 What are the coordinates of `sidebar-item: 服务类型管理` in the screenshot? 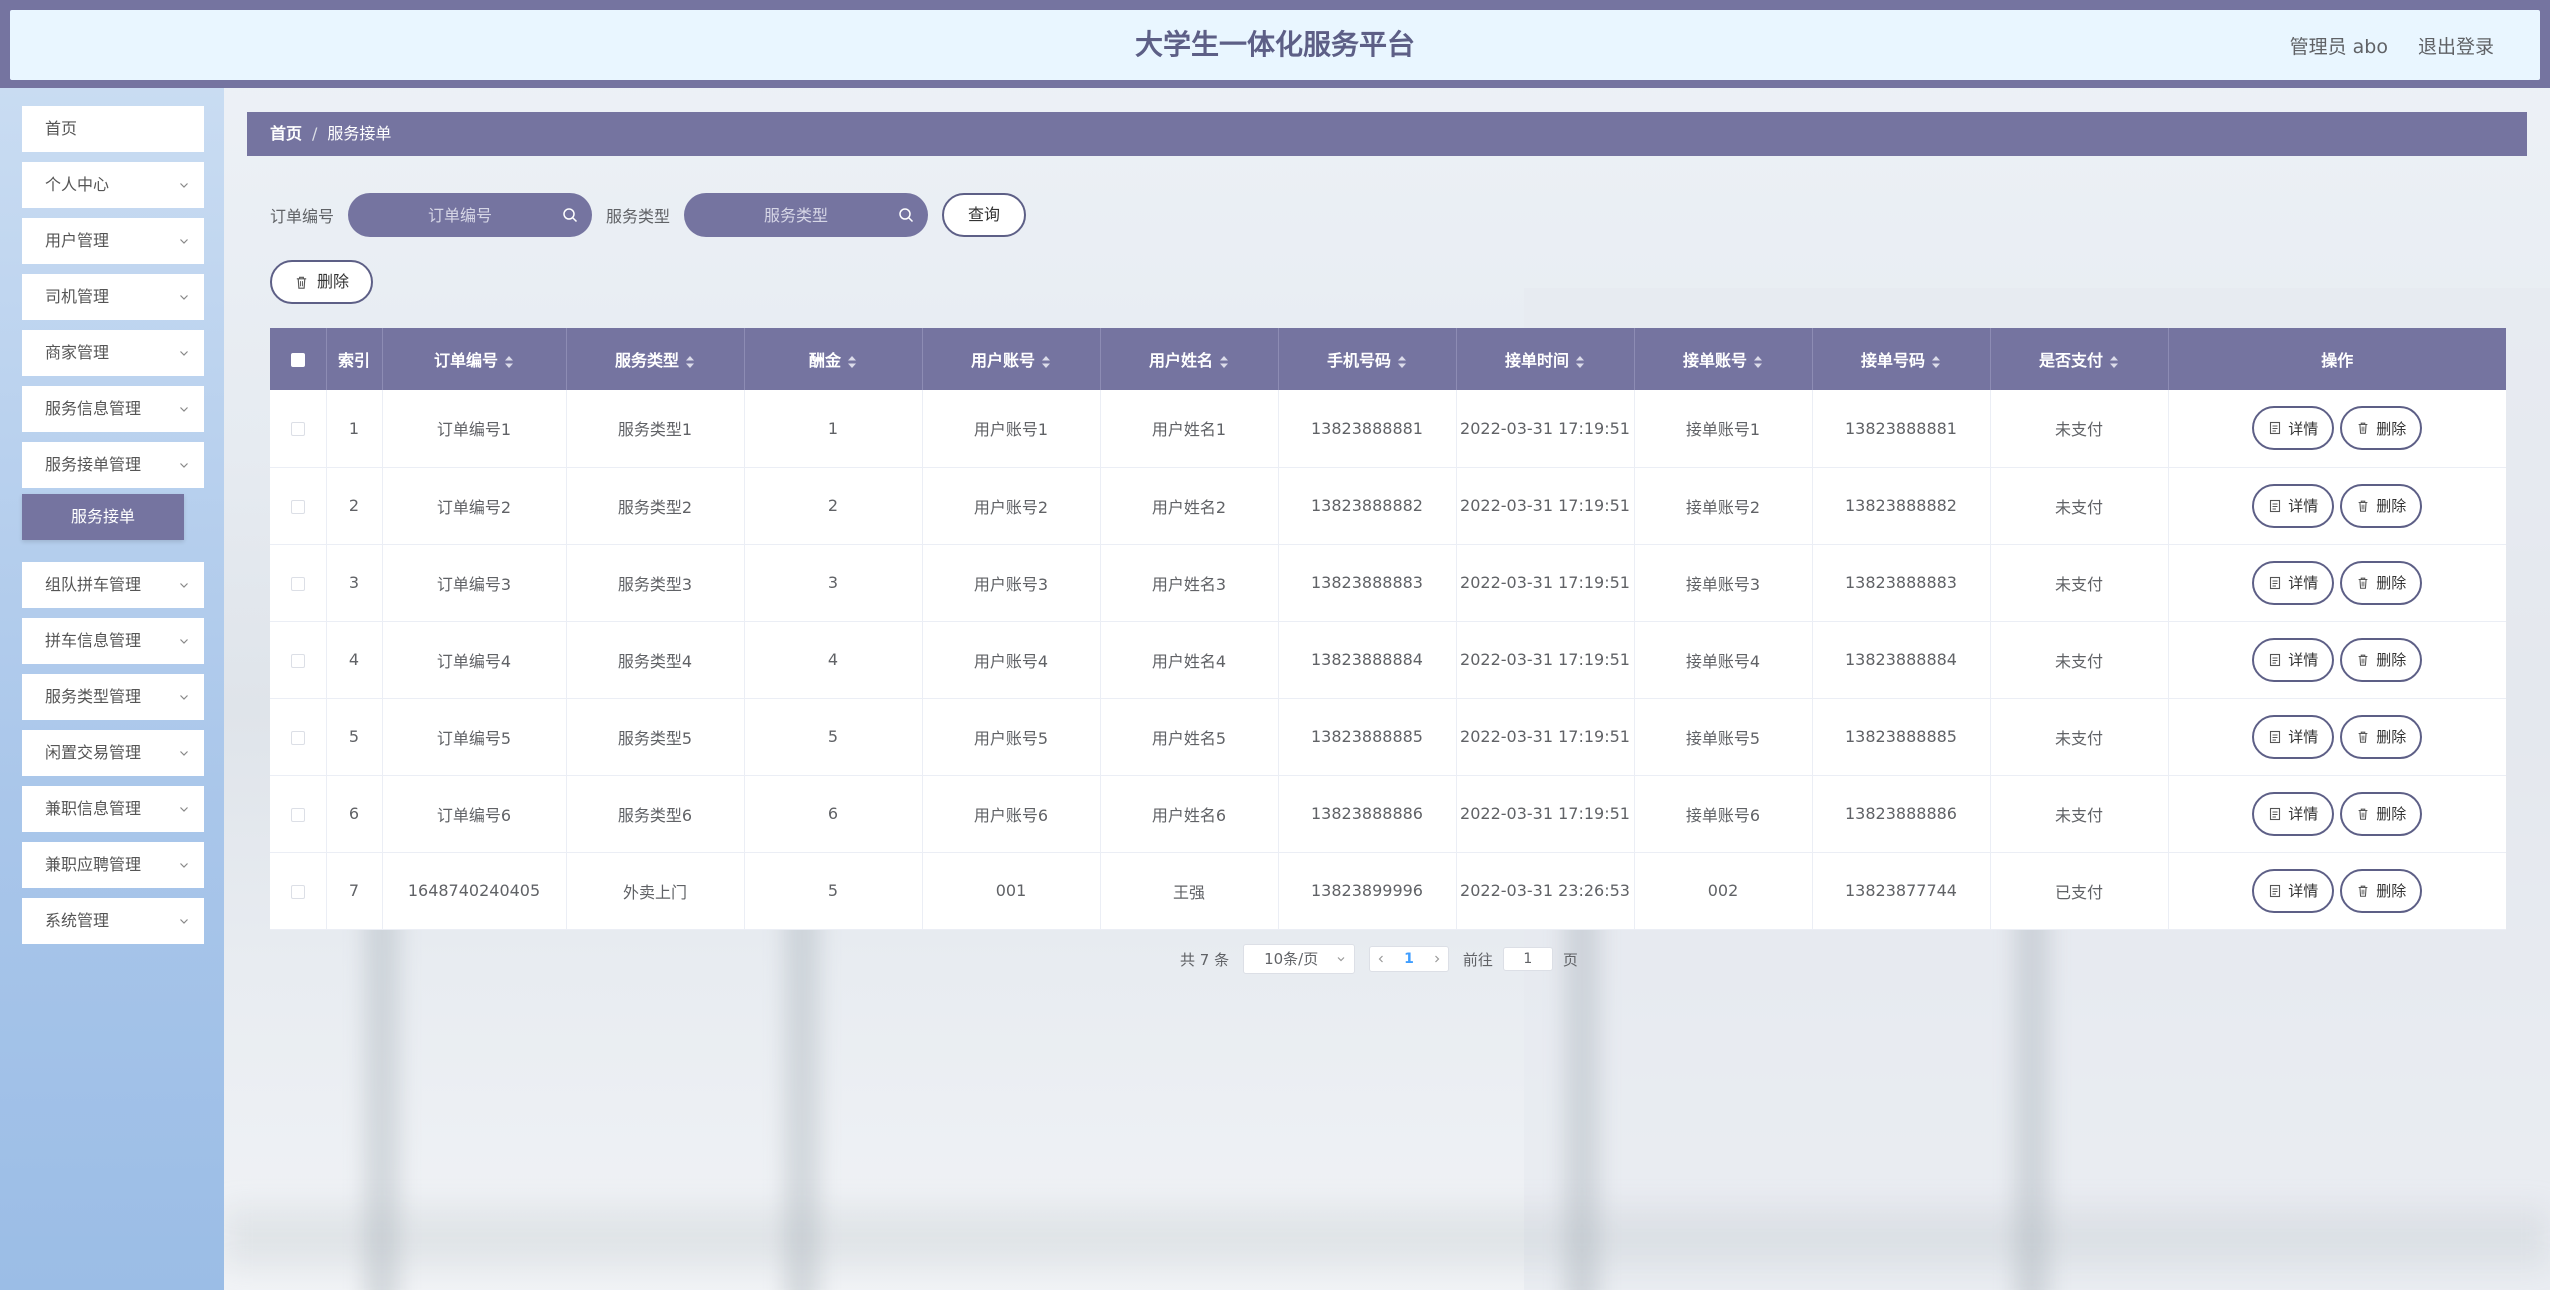 It's located at (113, 697).